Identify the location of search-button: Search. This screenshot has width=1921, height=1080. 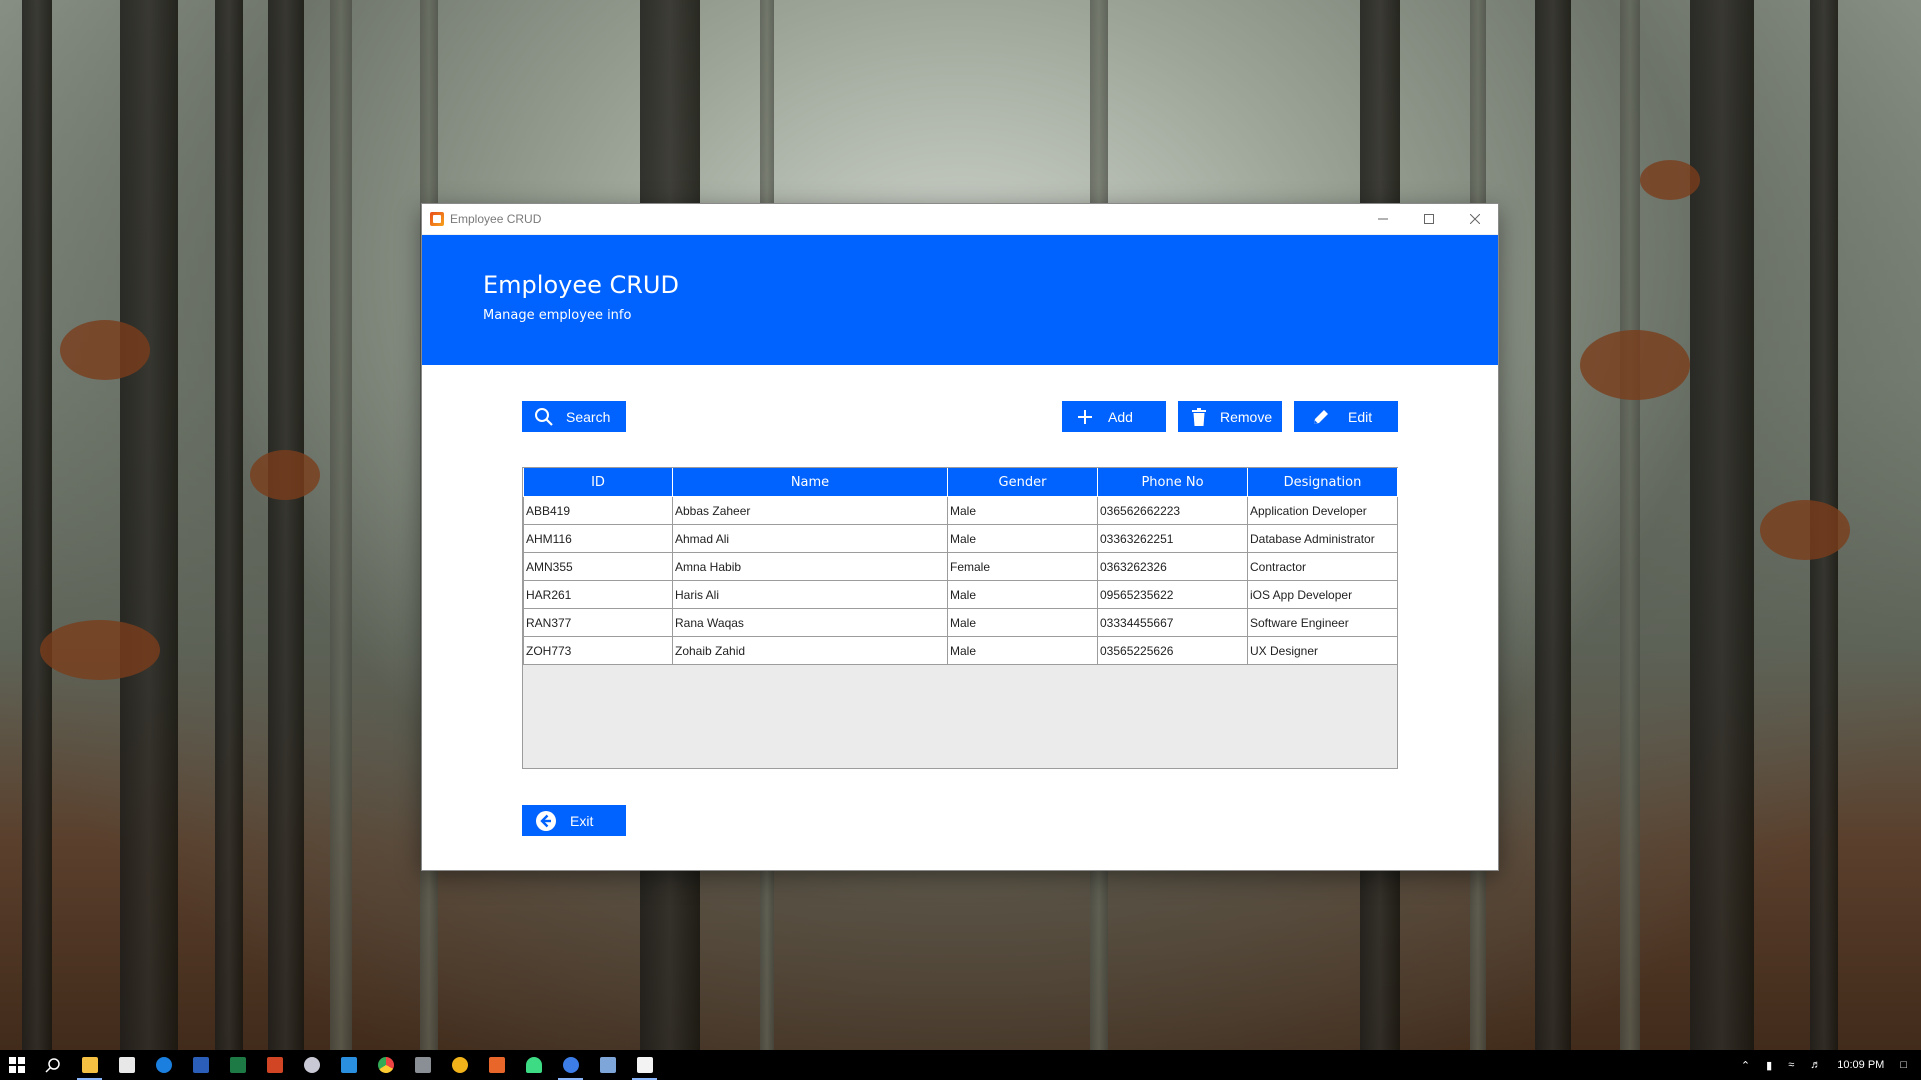
(574, 416).